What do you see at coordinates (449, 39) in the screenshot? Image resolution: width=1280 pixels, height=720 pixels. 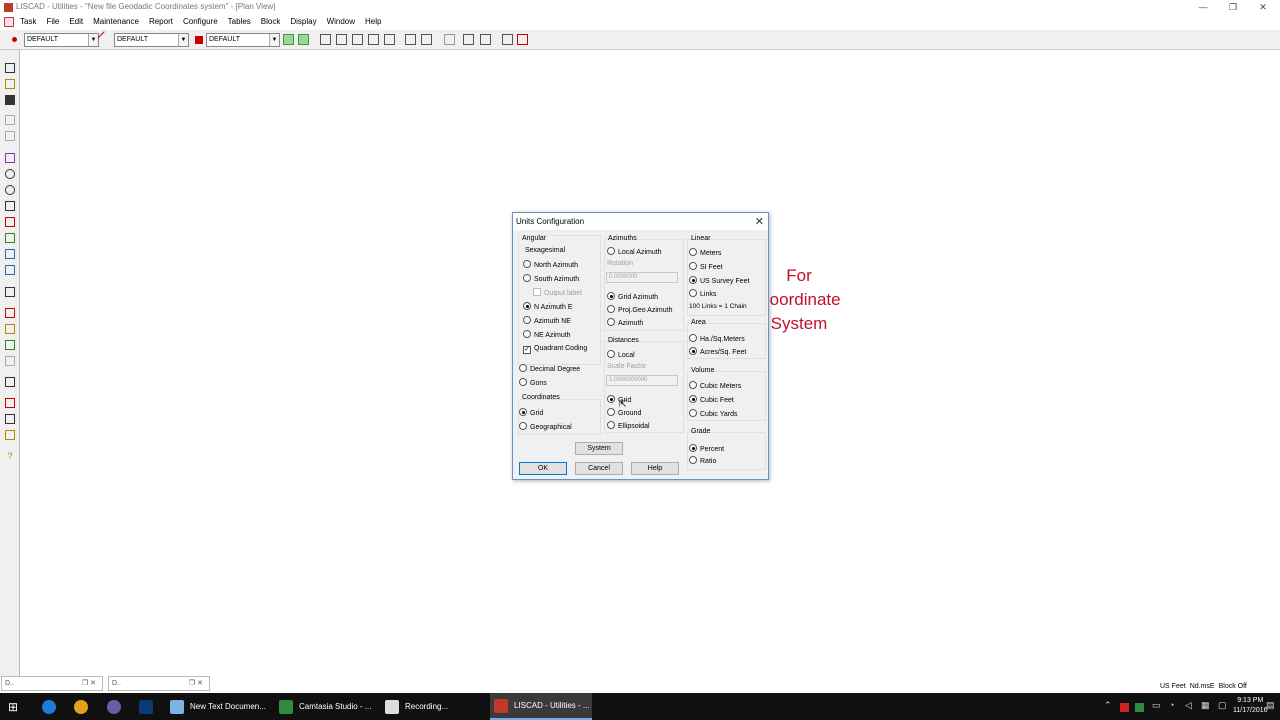 I see `undo-tool-icon` at bounding box center [449, 39].